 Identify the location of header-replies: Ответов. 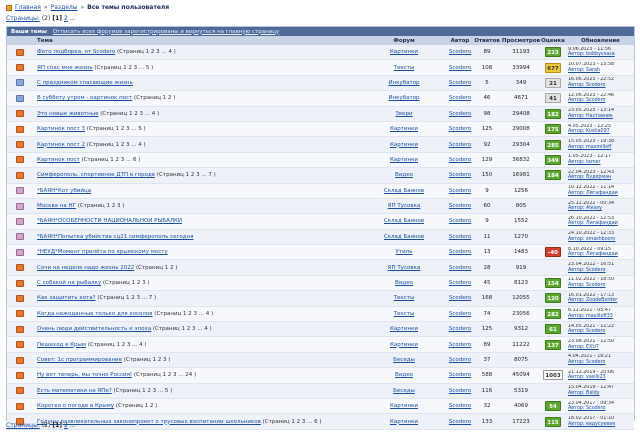
(487, 41).